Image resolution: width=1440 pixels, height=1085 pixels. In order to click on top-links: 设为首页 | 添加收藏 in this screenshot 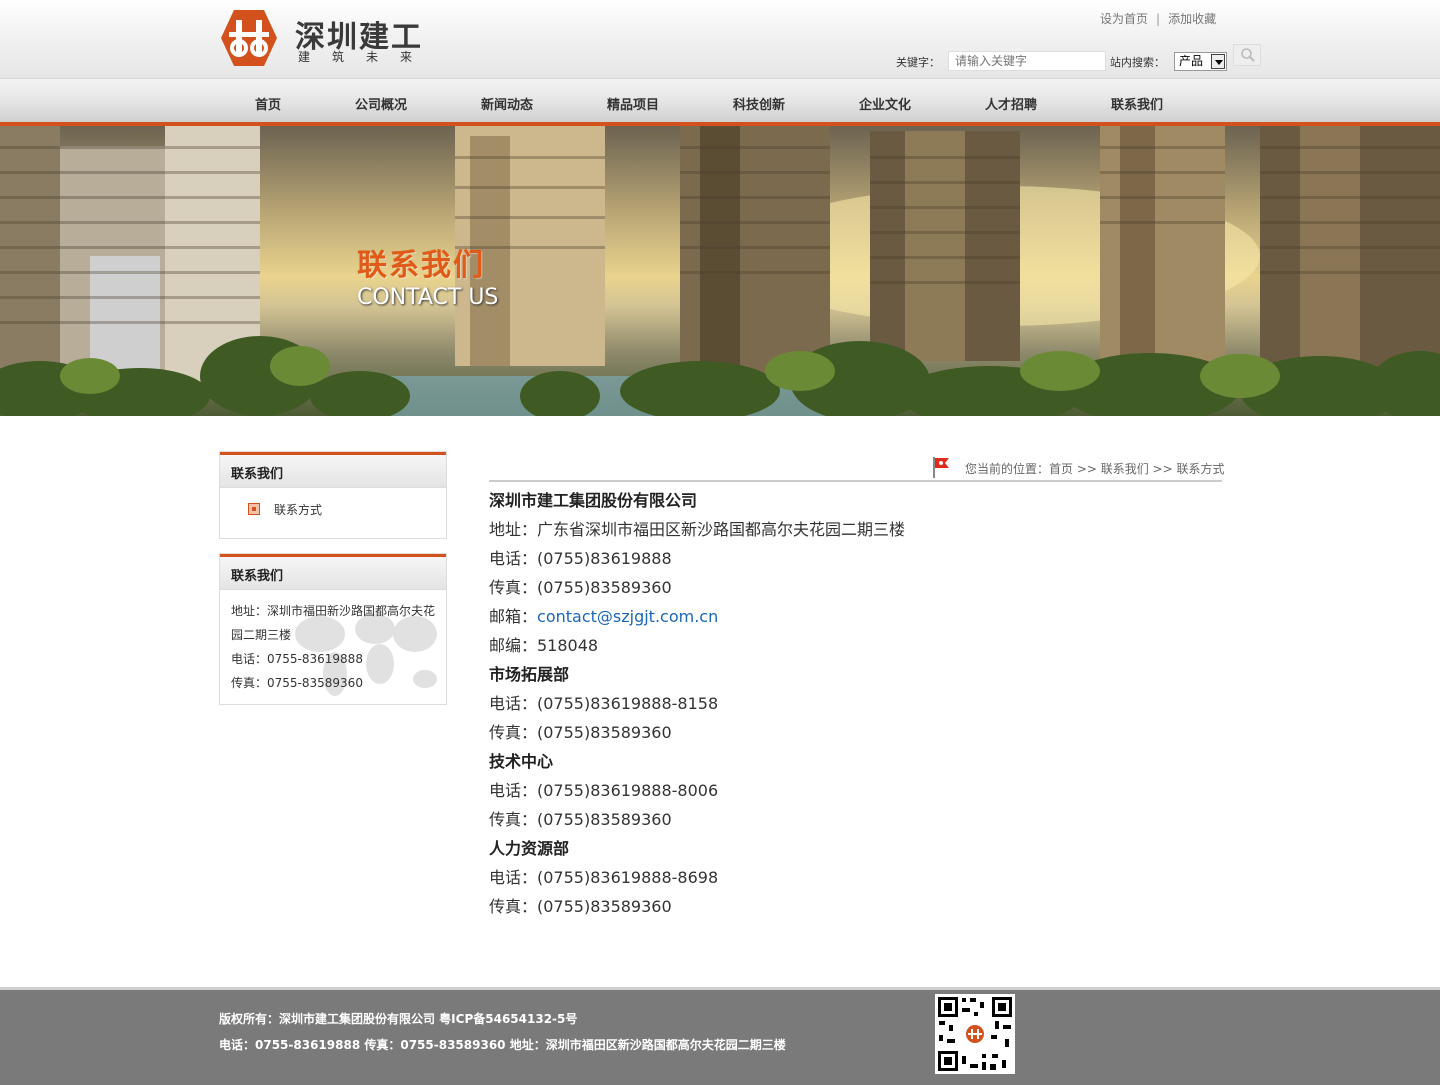, I will do `click(1158, 19)`.